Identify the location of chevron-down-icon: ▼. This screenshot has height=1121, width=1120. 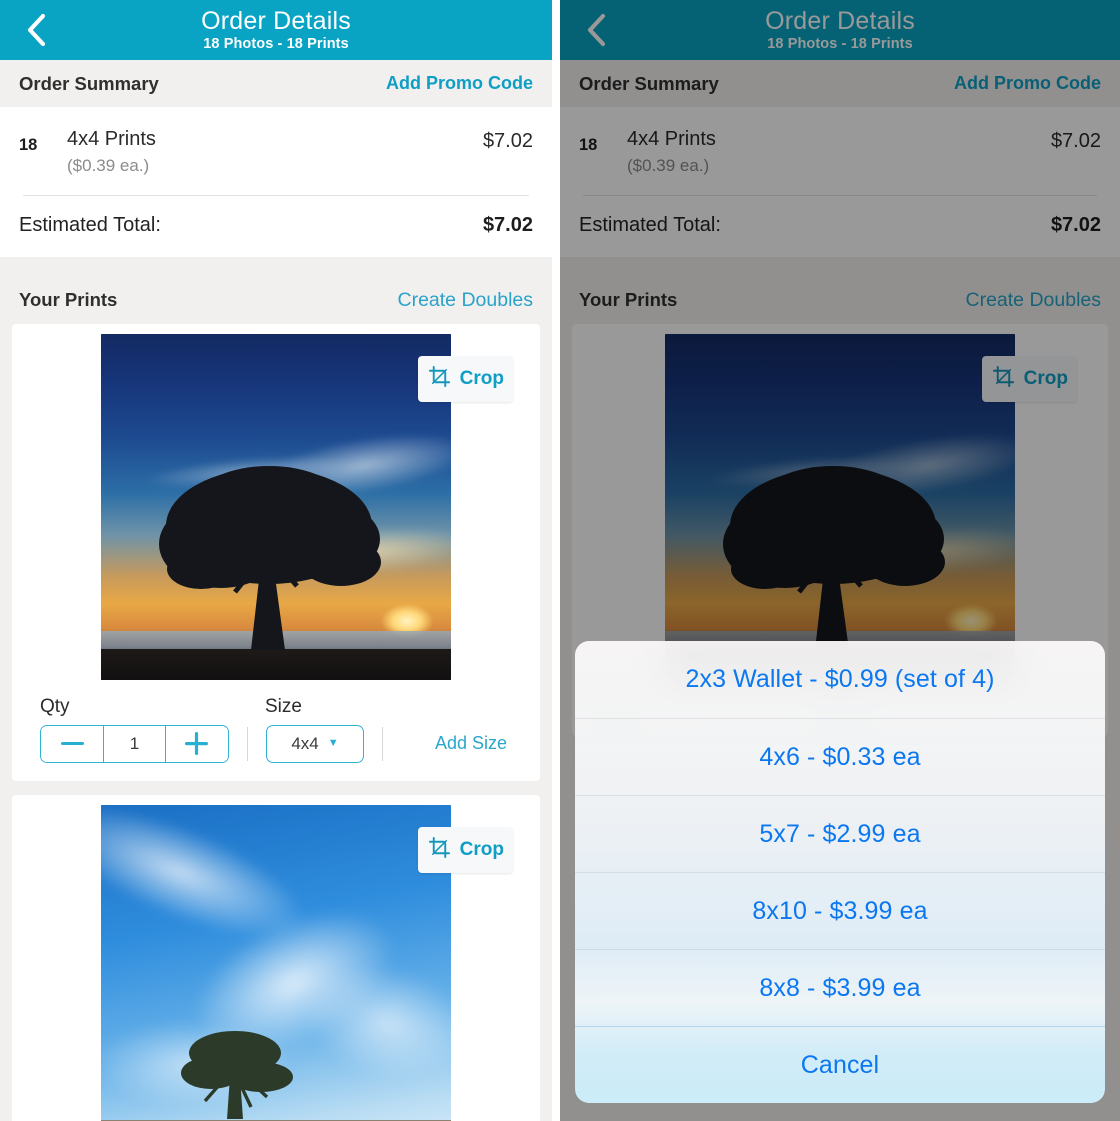
(333, 743).